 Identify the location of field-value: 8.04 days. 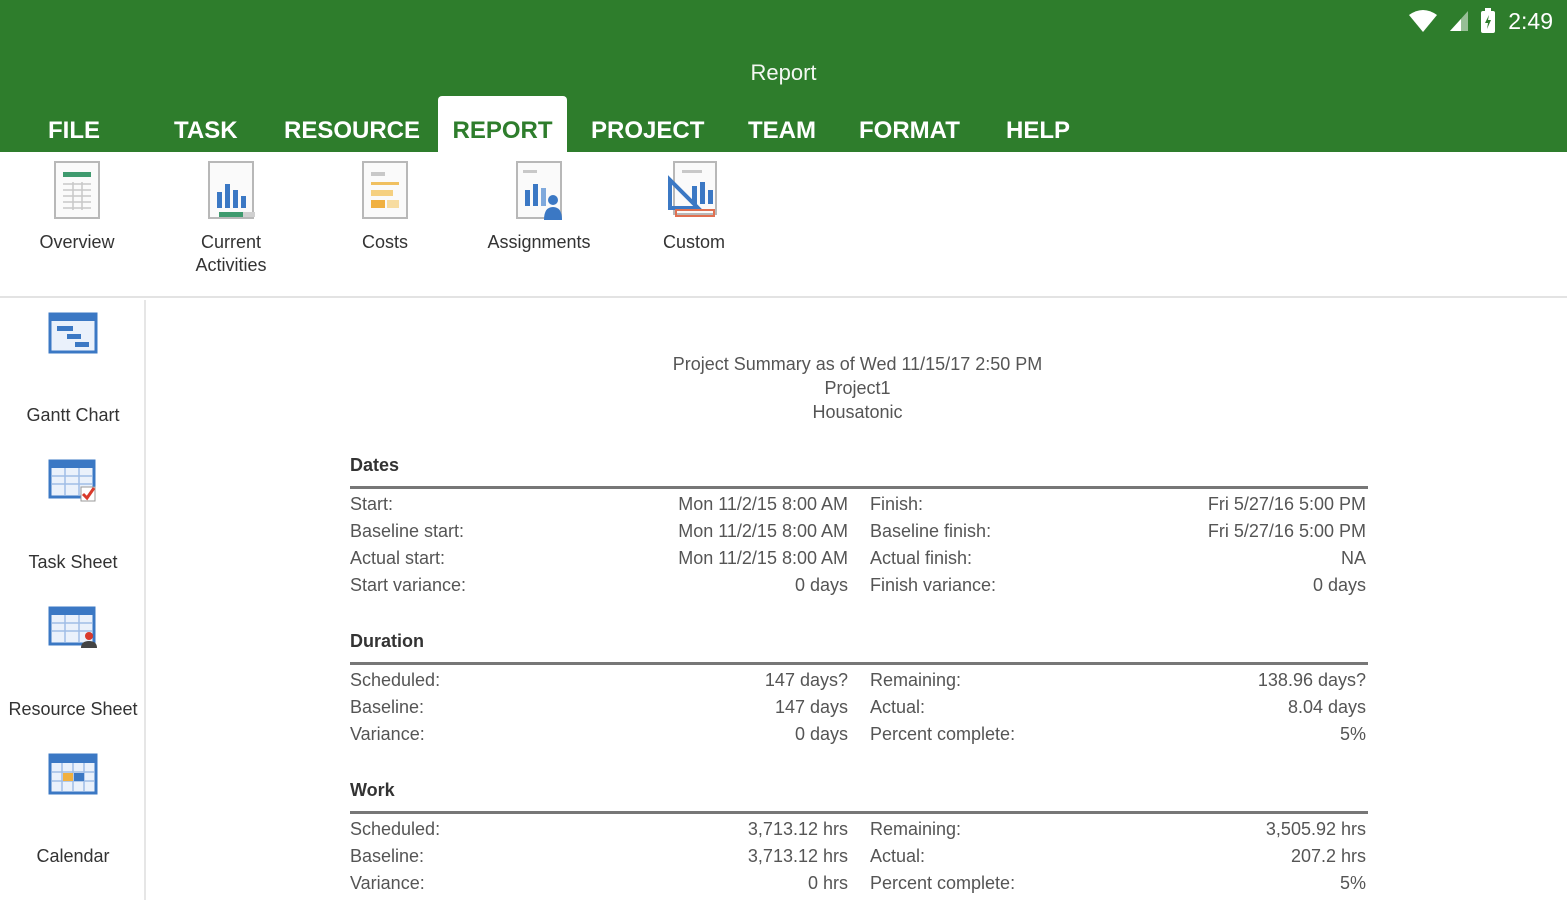
(1326, 707).